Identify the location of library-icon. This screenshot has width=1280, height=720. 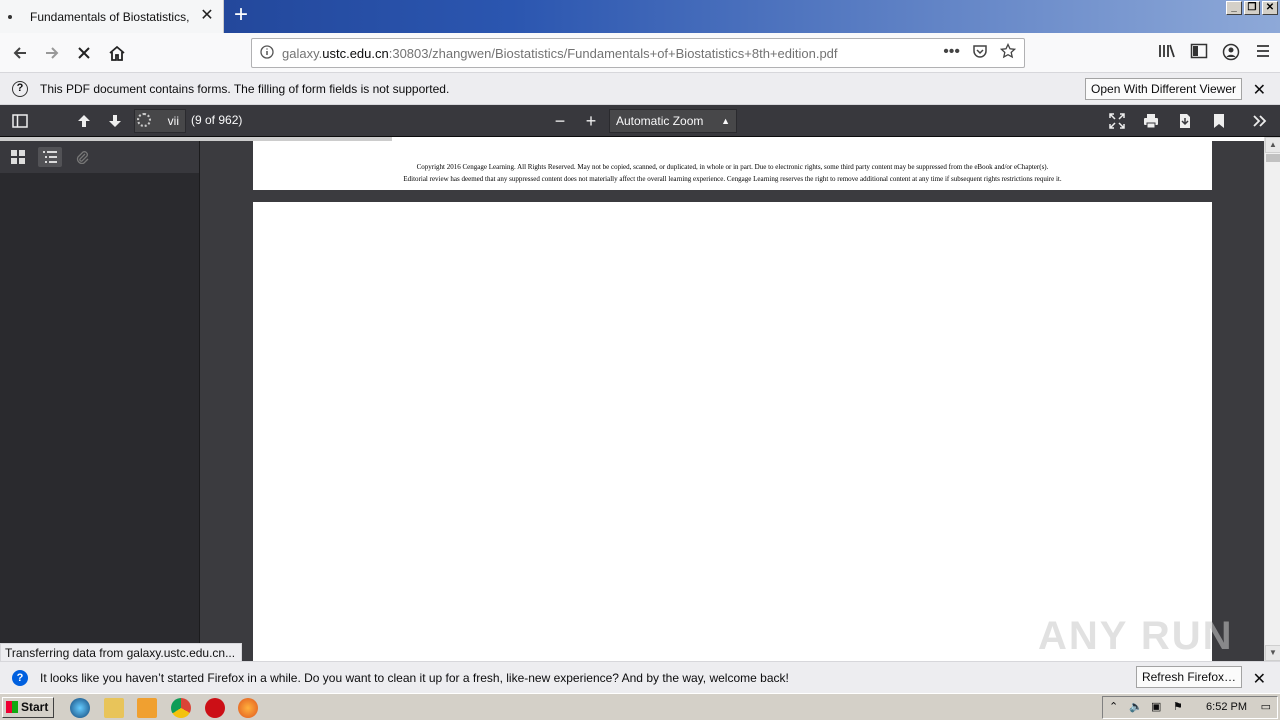
(1167, 54).